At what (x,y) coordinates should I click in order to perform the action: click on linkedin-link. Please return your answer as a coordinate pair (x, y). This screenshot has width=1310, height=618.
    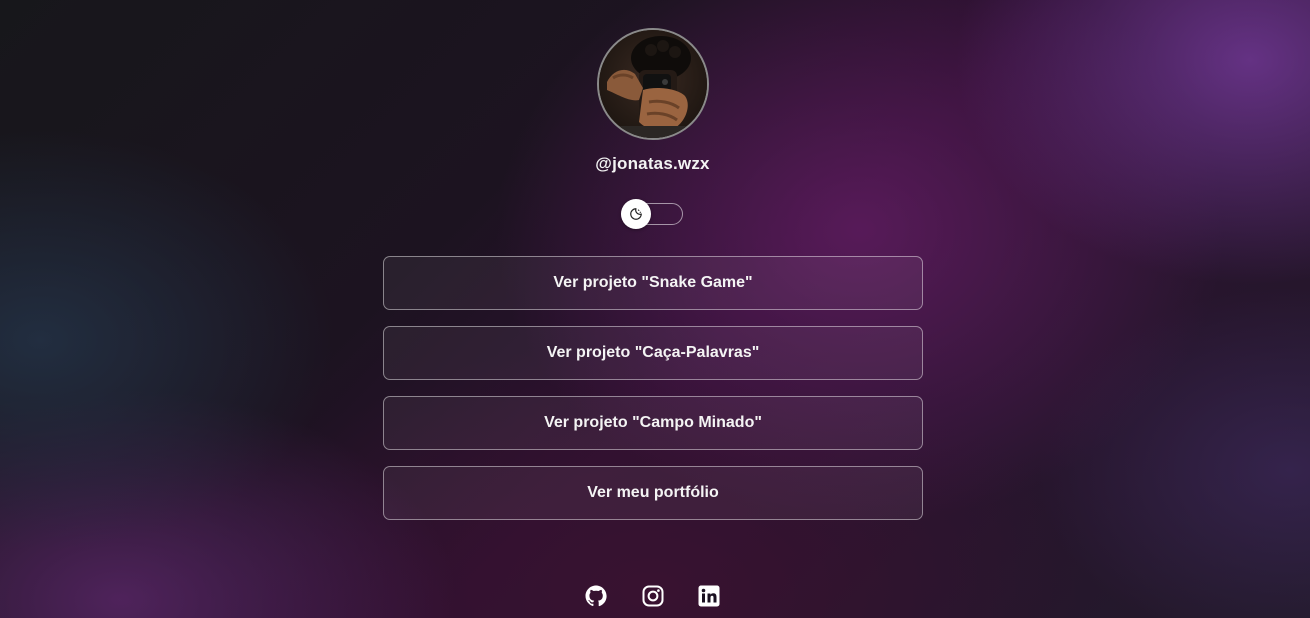
    Looking at the image, I should click on (709, 596).